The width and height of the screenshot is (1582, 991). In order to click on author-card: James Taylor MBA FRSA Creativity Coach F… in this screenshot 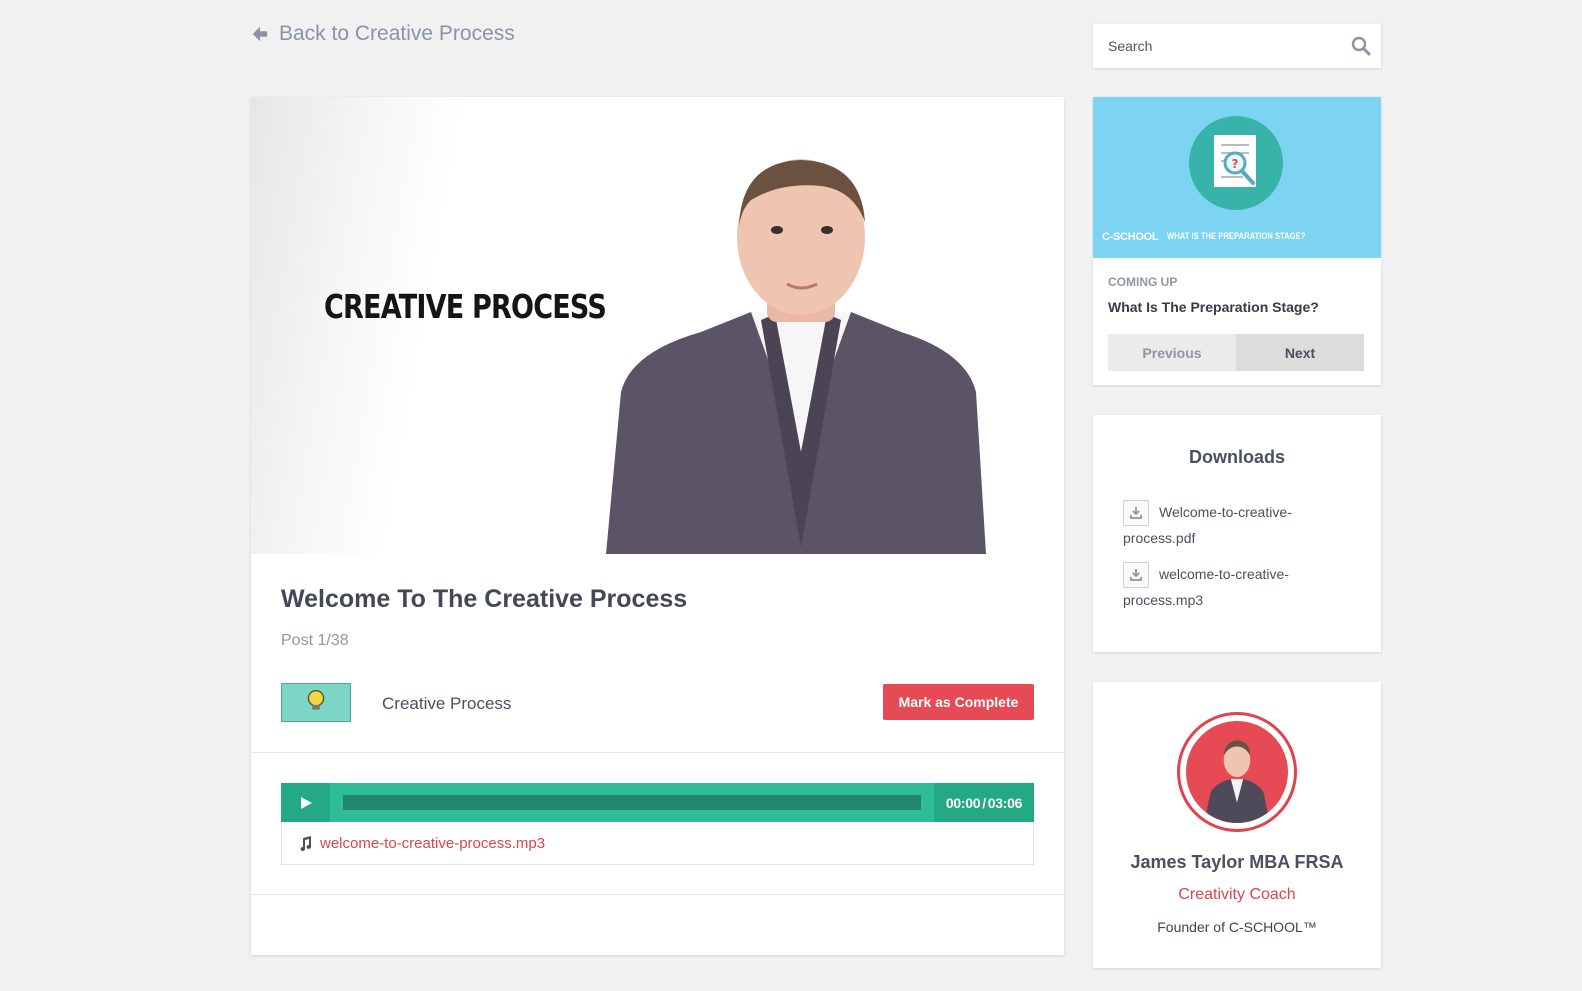, I will do `click(1237, 825)`.